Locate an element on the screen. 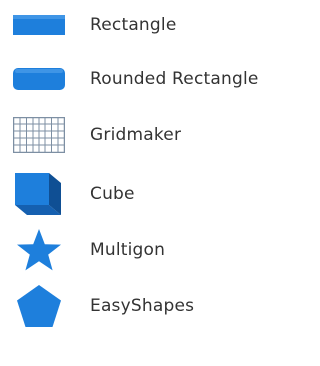 The width and height of the screenshot is (320, 366). shape-item-gridmaker: Gridmaker is located at coordinates (150, 135).